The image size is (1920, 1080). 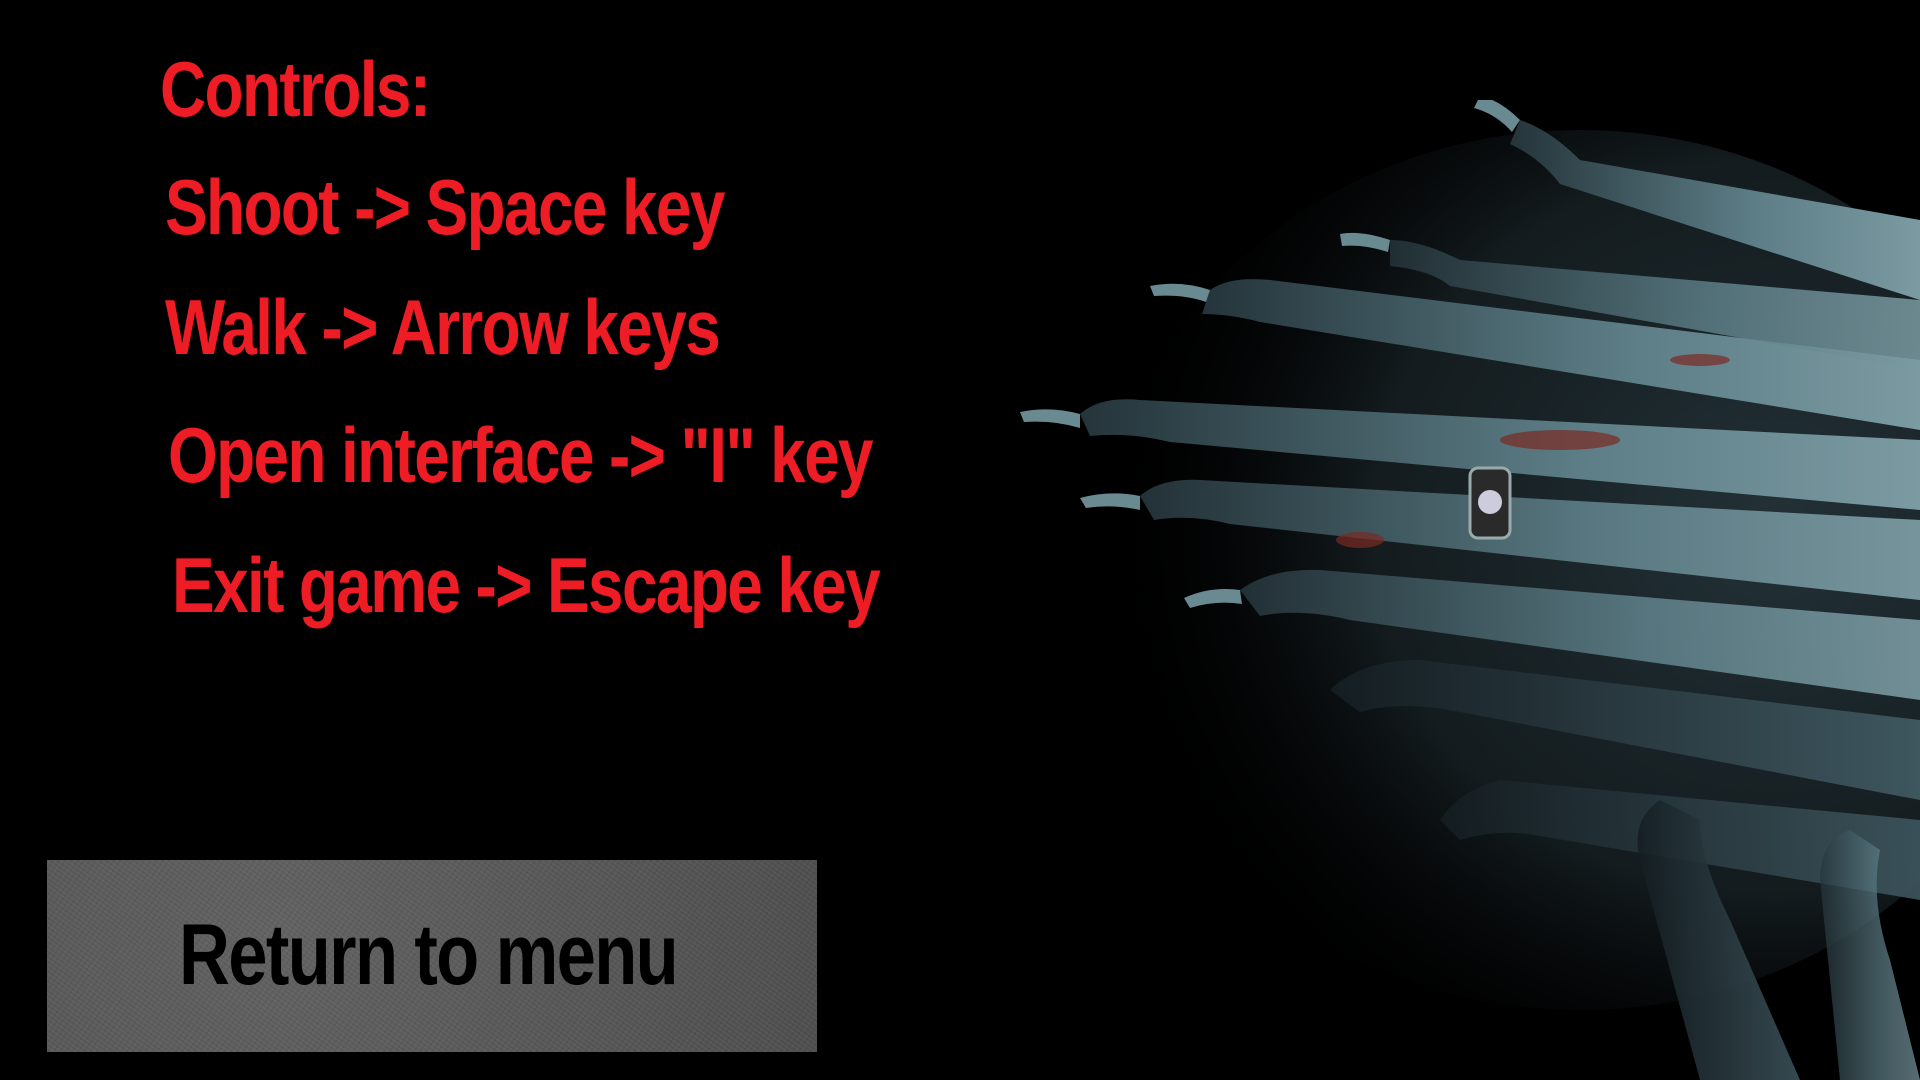 I want to click on control-shoot: Shoot -> Space key, so click(x=445, y=207).